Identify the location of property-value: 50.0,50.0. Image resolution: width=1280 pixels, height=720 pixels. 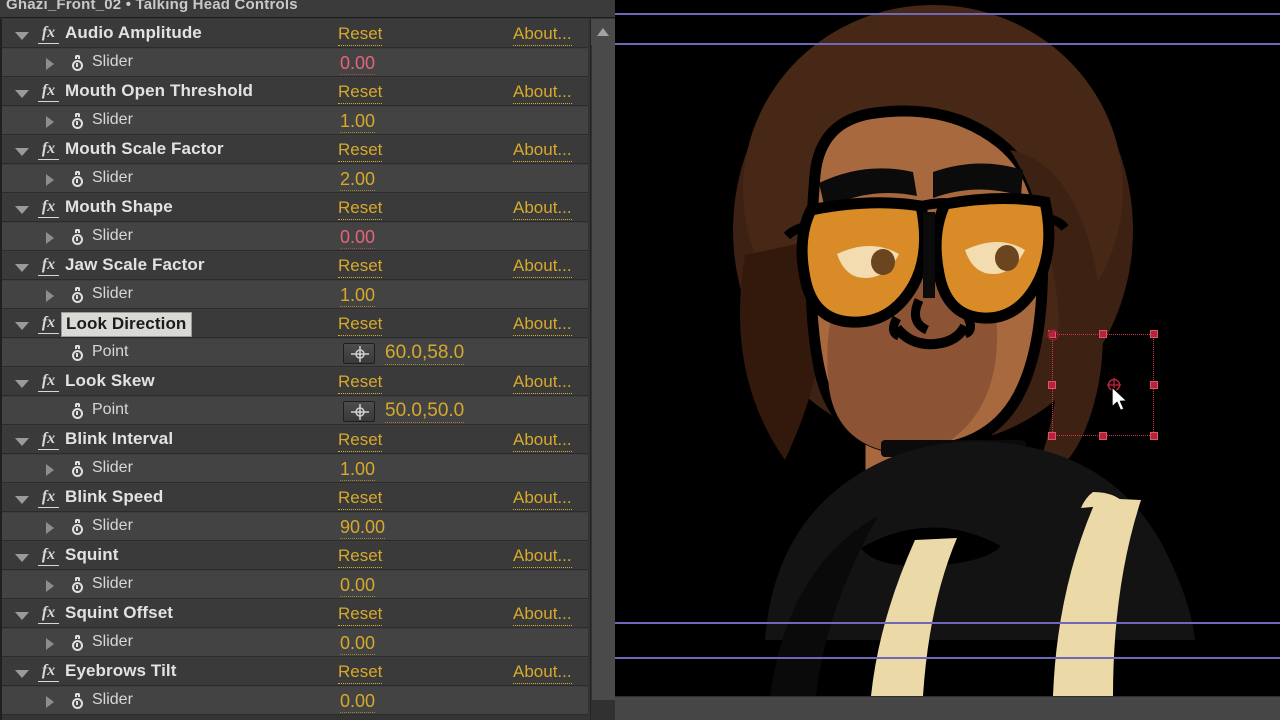
(425, 411).